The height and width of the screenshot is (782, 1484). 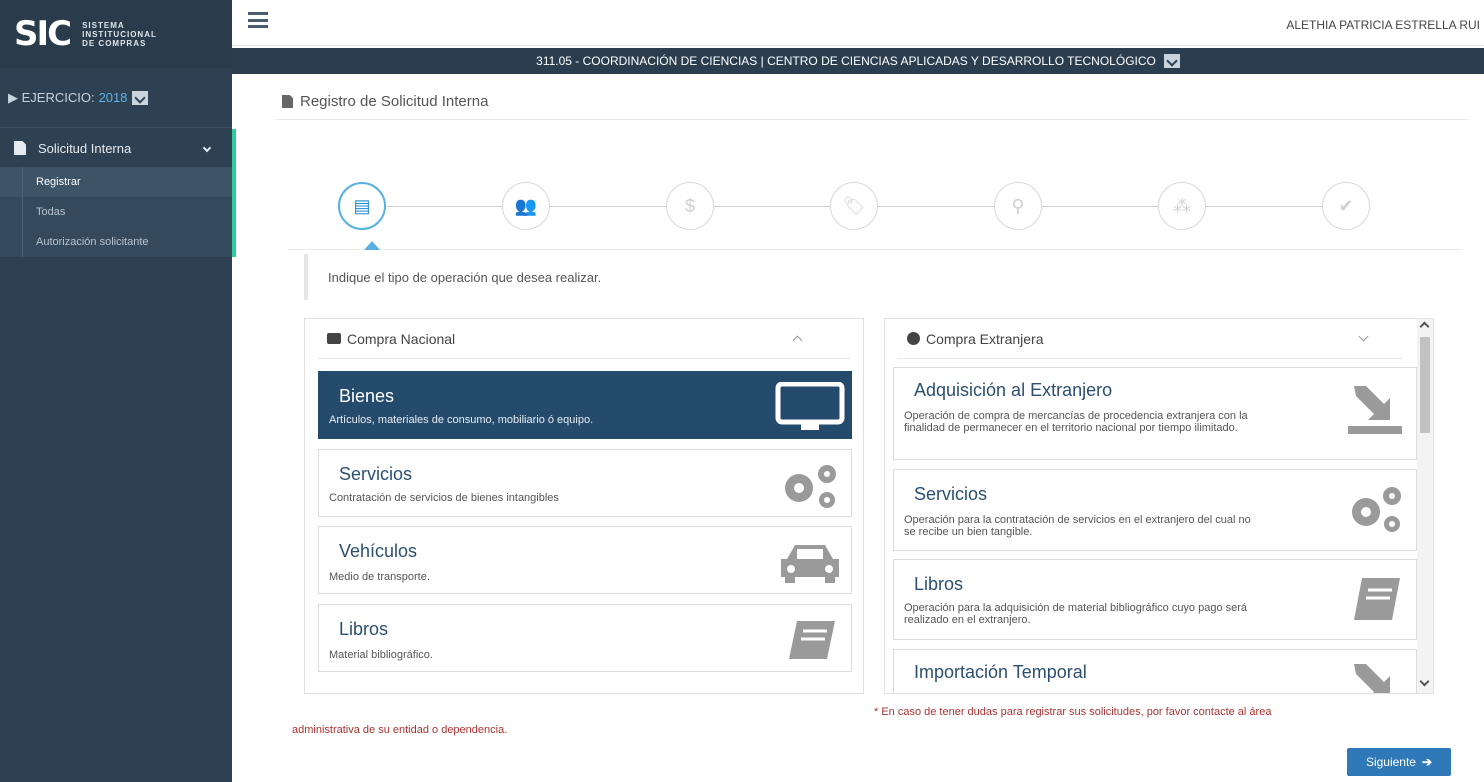 What do you see at coordinates (394, 101) in the screenshot?
I see `page-title-text: Registro de Solicitud Interna` at bounding box center [394, 101].